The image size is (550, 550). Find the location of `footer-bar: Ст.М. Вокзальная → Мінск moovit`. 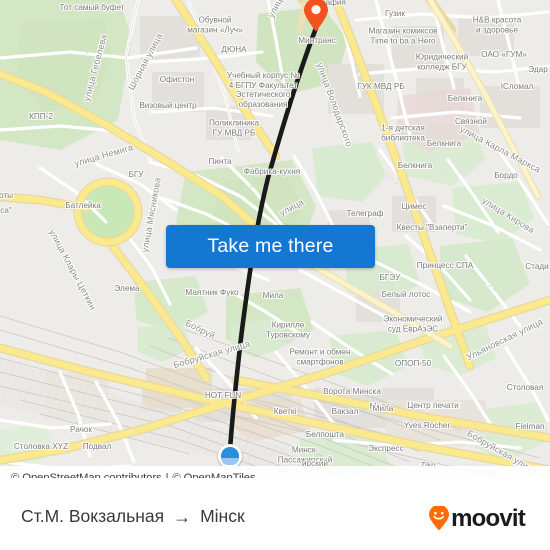

footer-bar: Ст.М. Вокзальная → Мінск moovit is located at coordinates (275, 520).